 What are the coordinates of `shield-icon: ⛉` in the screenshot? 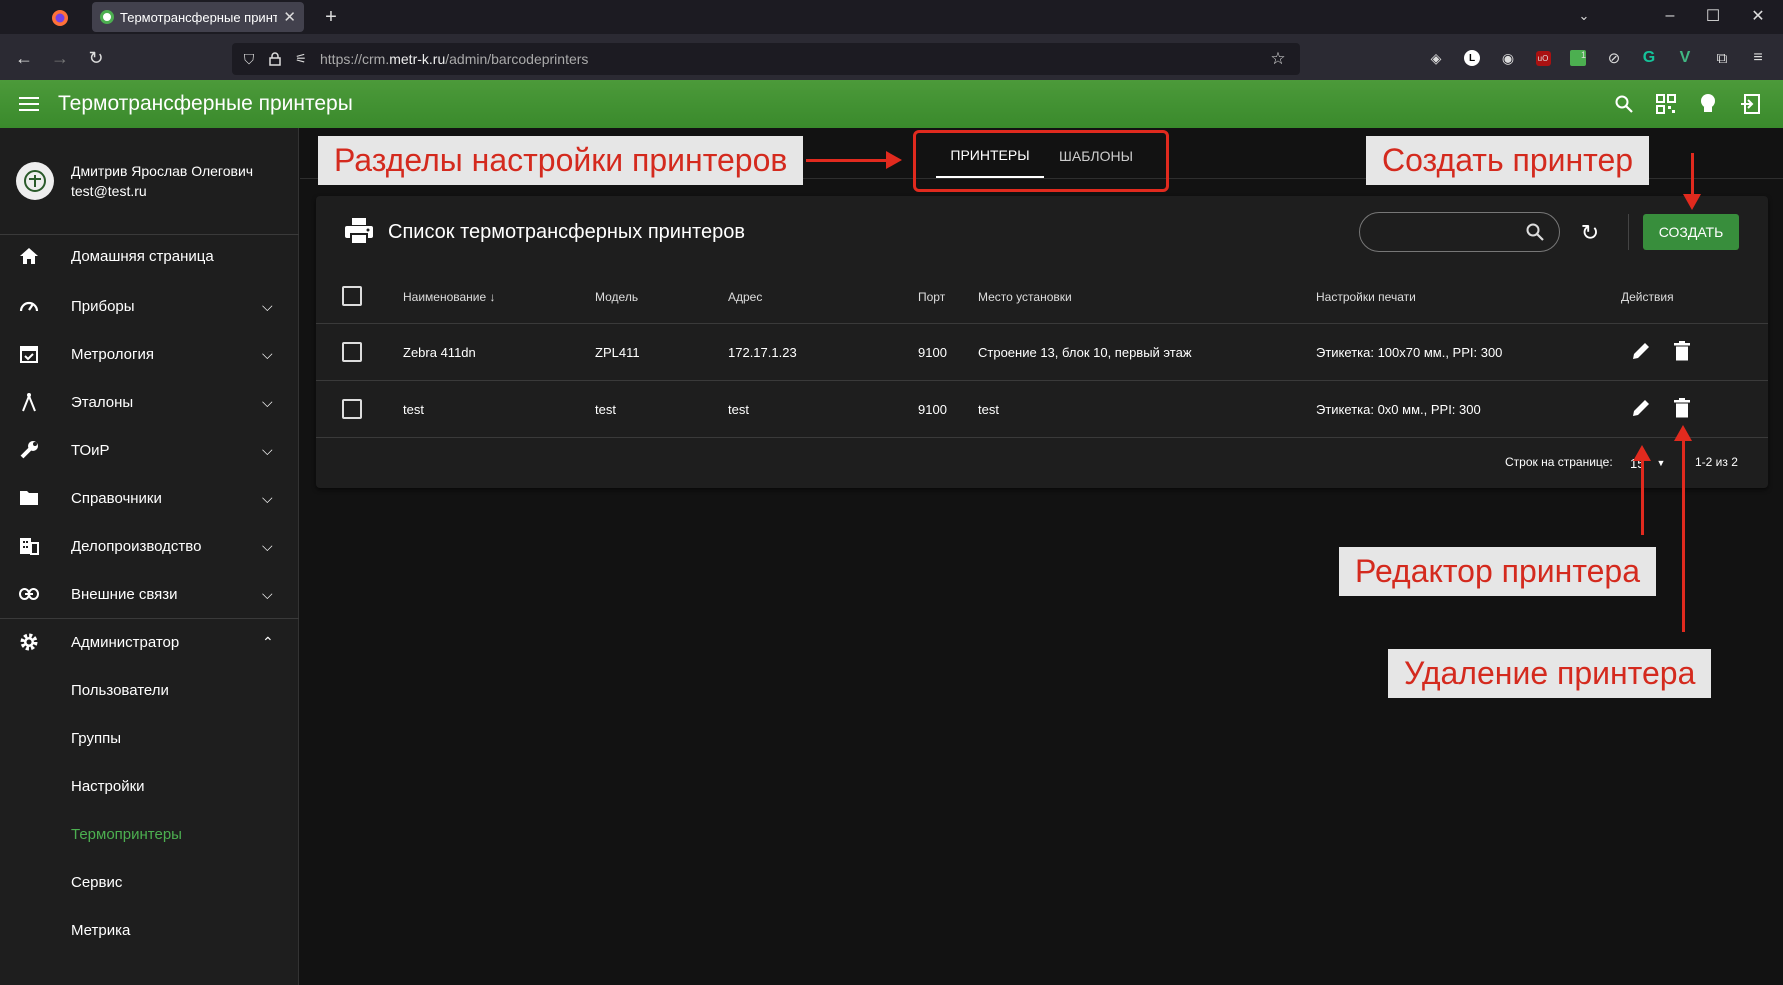 It's located at (249, 58).